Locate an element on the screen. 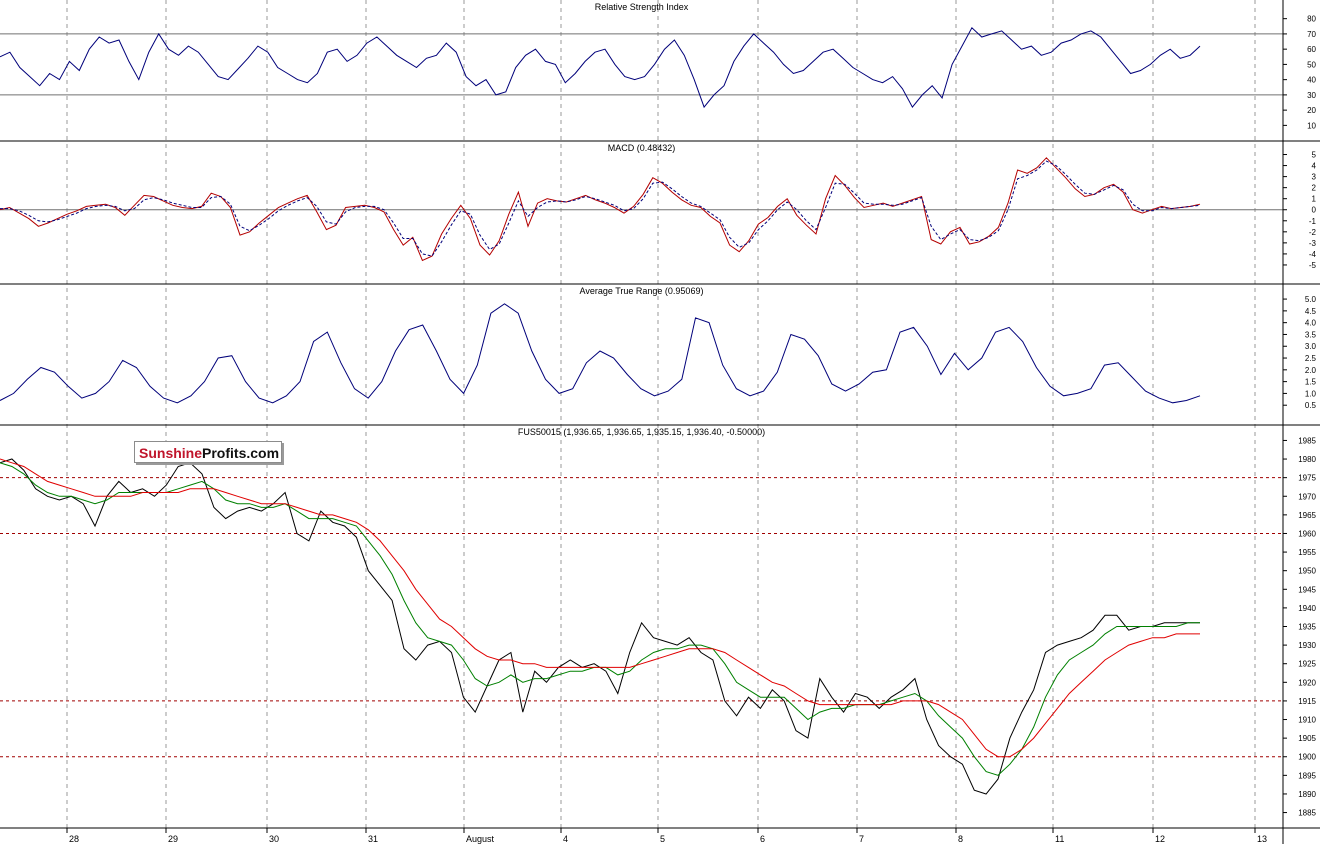 This screenshot has height=844, width=1320. y-tick-label: 40 is located at coordinates (1311, 80).